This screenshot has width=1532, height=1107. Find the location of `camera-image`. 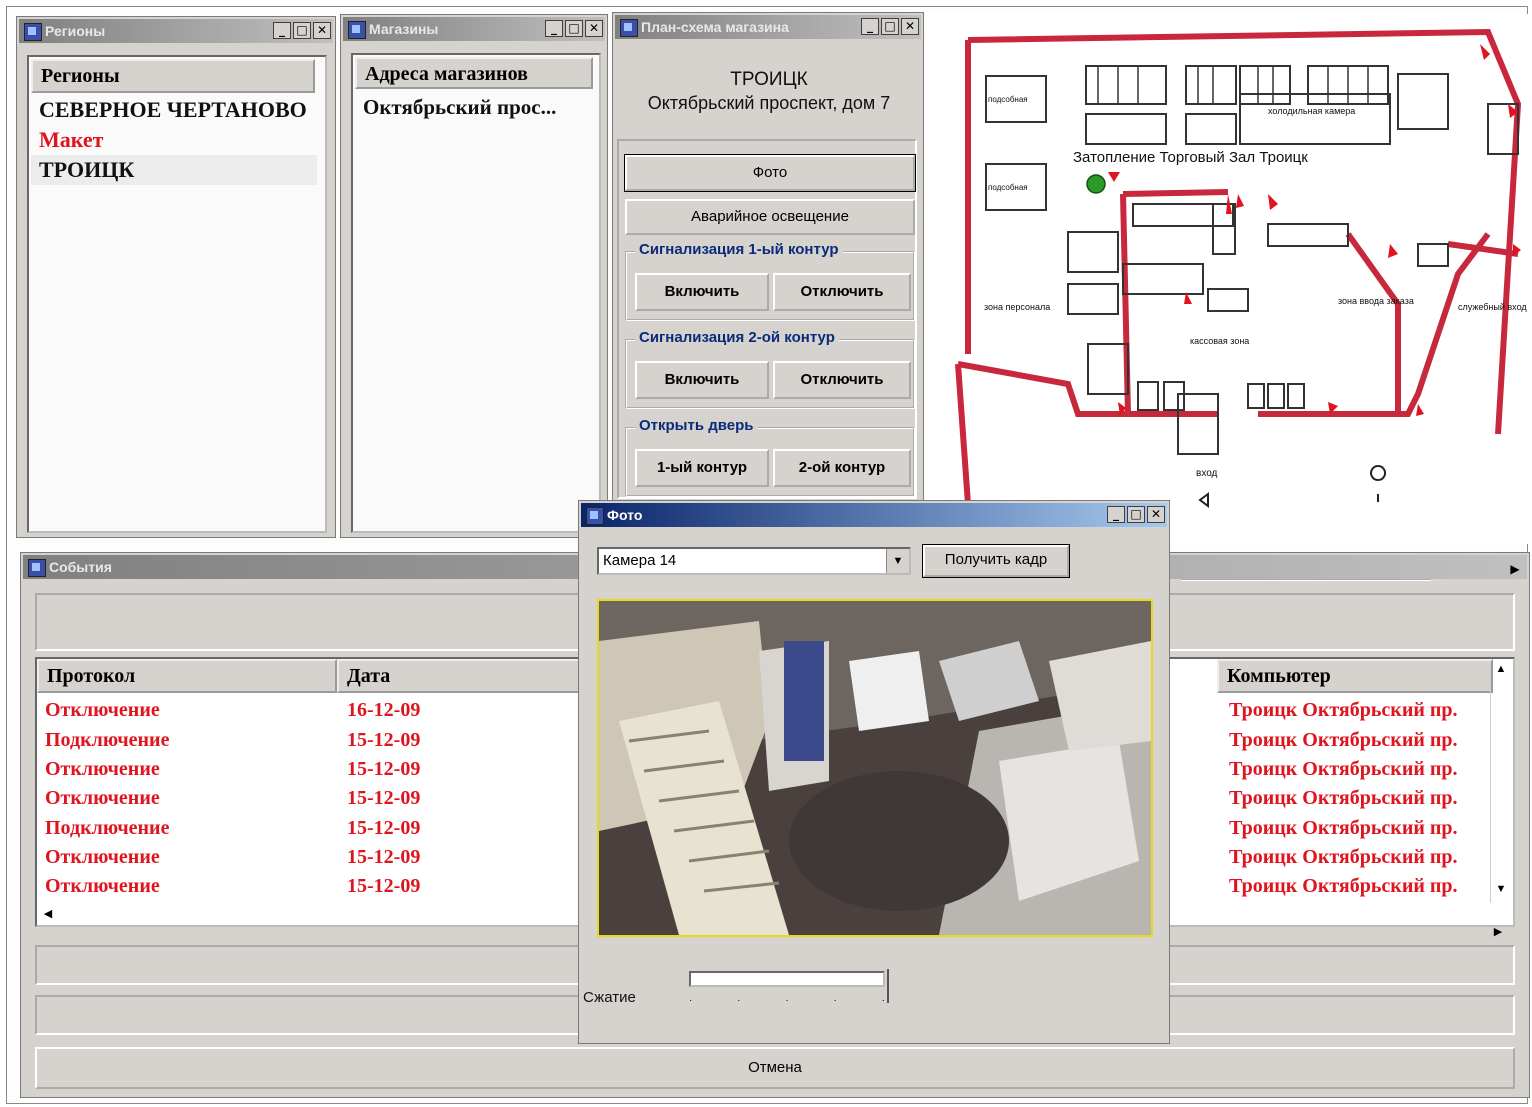

camera-image is located at coordinates (875, 768).